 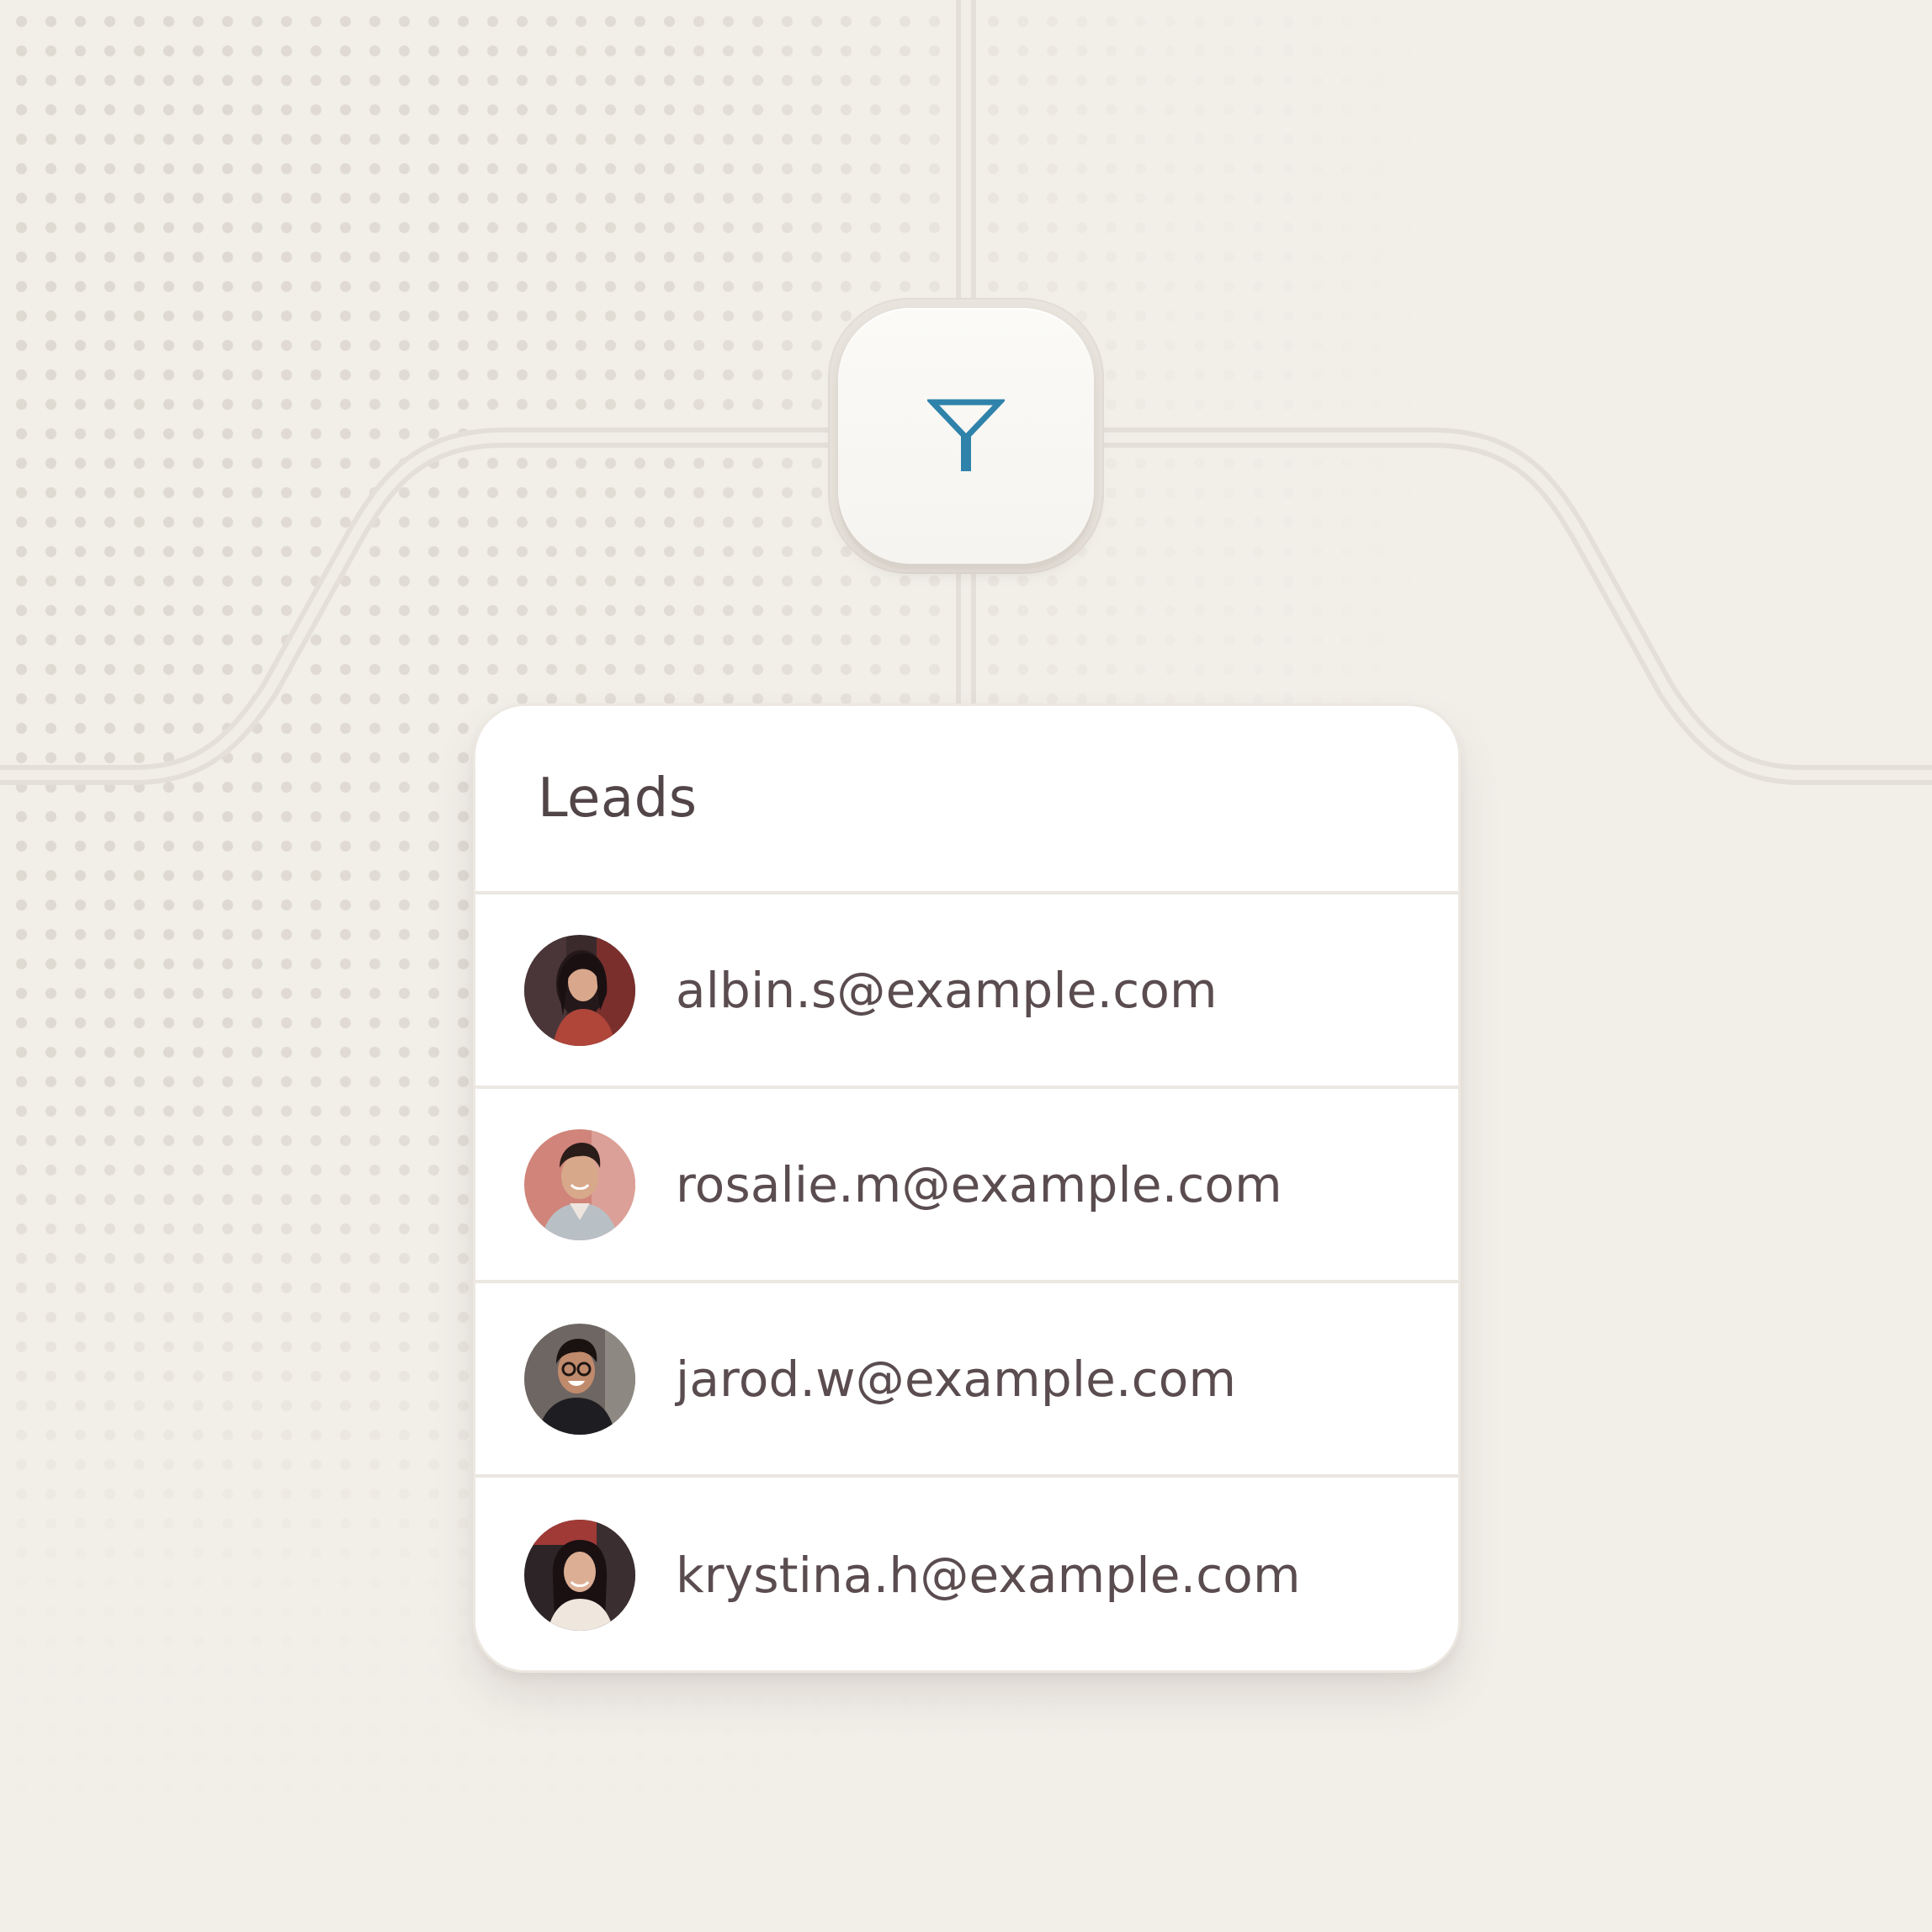 What do you see at coordinates (988, 1575) in the screenshot?
I see `lead-email: krystina.h@example.com` at bounding box center [988, 1575].